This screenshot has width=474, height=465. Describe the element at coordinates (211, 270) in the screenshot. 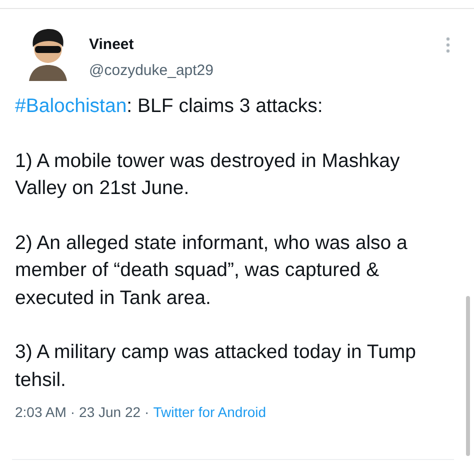

I see `tweet-paragraph: 2) An alleged state informant, who was also a member of “death squad”, was captured & executed in Tank area.` at that location.